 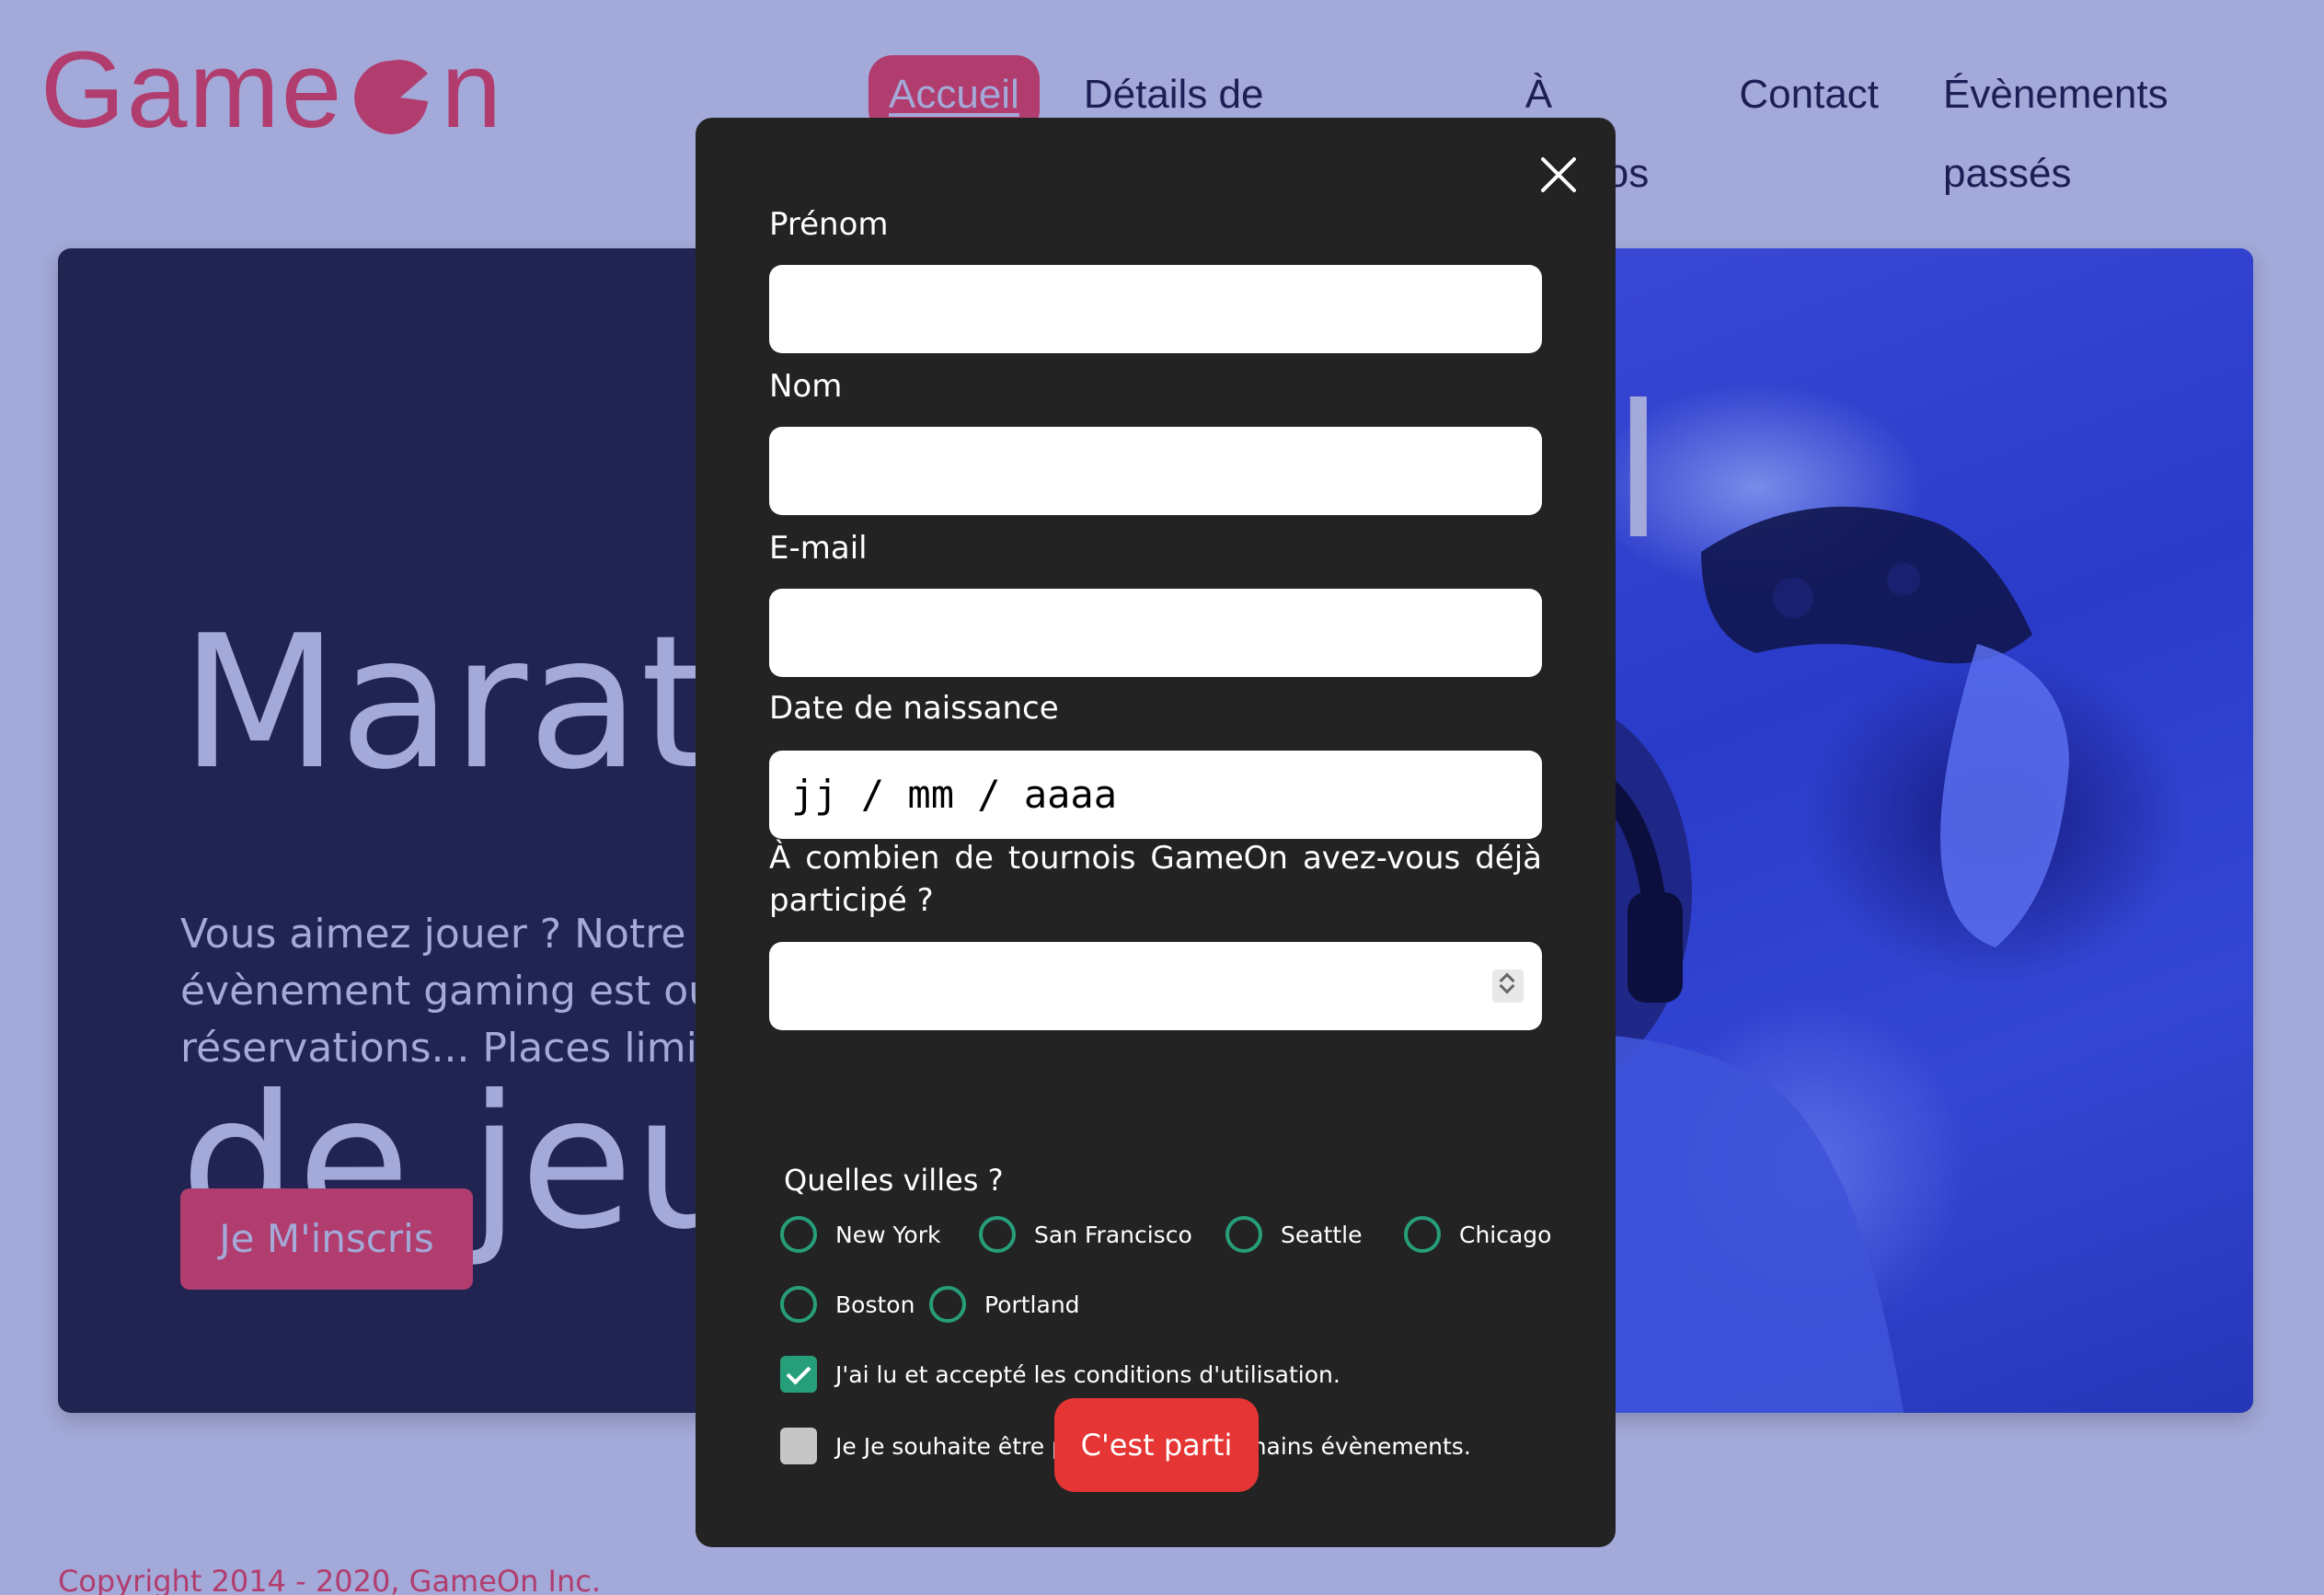 What do you see at coordinates (1113, 1235) in the screenshot?
I see `city-label: San Francisco` at bounding box center [1113, 1235].